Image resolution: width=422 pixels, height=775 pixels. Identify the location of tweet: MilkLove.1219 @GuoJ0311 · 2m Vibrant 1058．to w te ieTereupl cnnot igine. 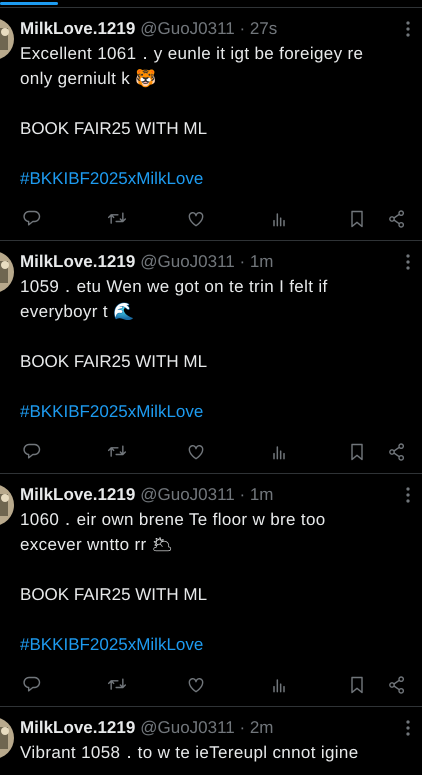
(211, 739).